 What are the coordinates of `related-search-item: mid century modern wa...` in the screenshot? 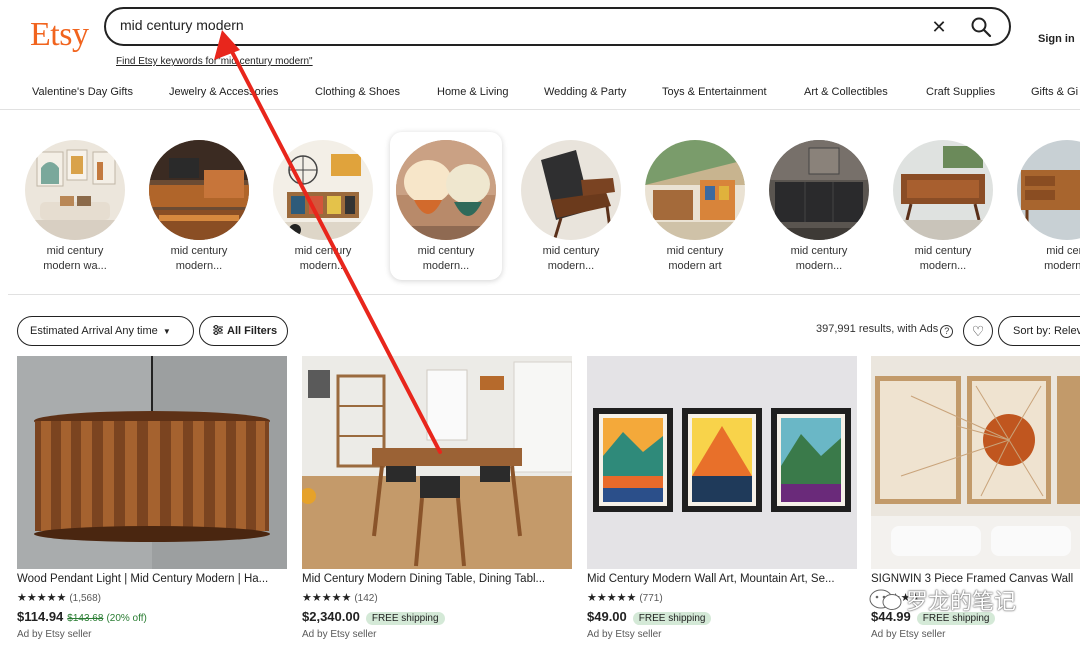 It's located at (75, 206).